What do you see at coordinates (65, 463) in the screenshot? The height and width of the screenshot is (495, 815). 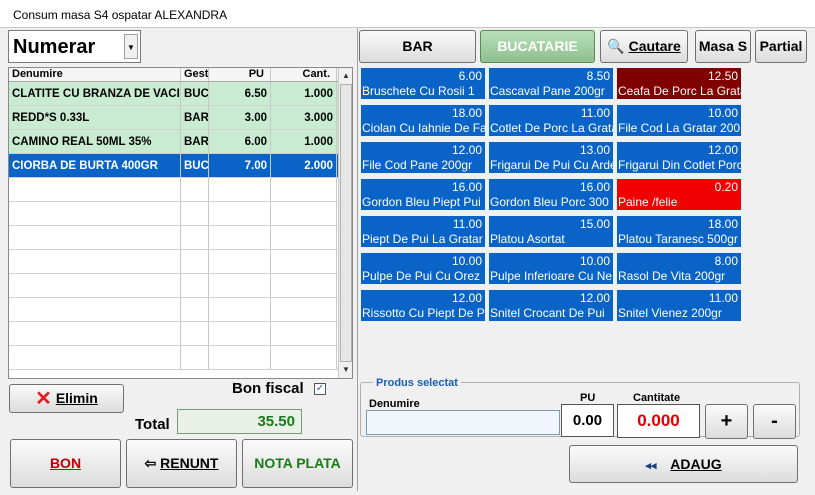 I see `bon-button: BON` at bounding box center [65, 463].